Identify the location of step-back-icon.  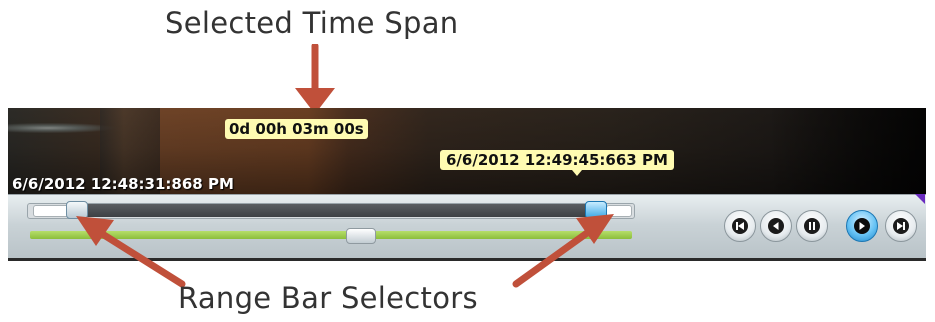
(776, 226).